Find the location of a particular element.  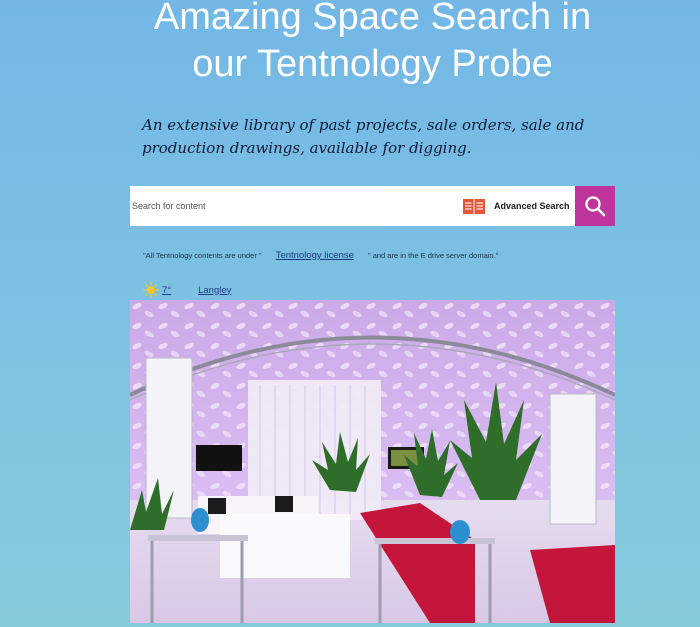

weather-widget: 7° Langley is located at coordinates (187, 290).